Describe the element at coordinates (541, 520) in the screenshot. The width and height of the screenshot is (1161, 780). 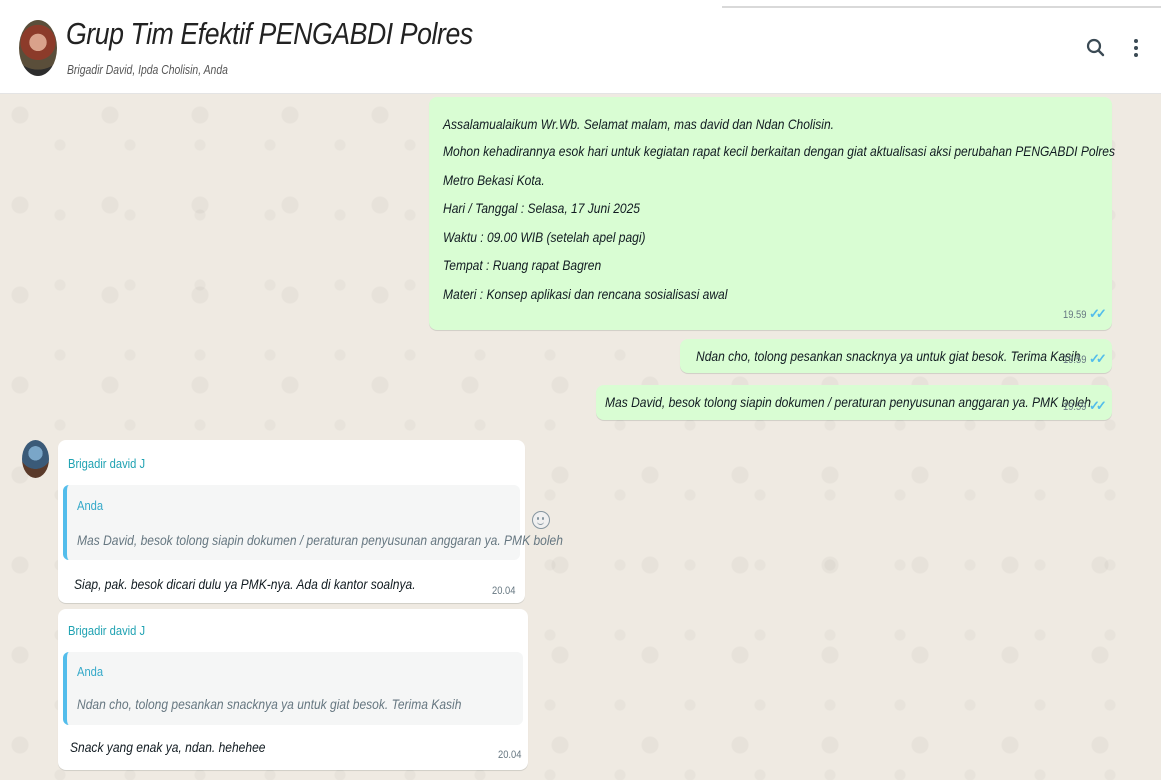
I see `emoji-reaction-icon` at that location.